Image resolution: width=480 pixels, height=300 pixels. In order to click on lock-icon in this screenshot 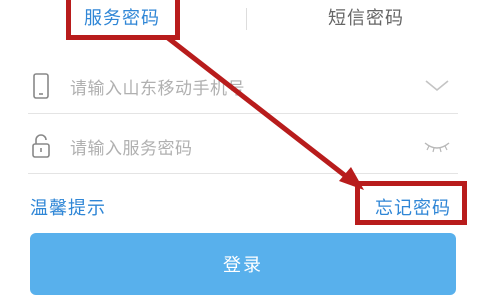, I will do `click(41, 146)`.